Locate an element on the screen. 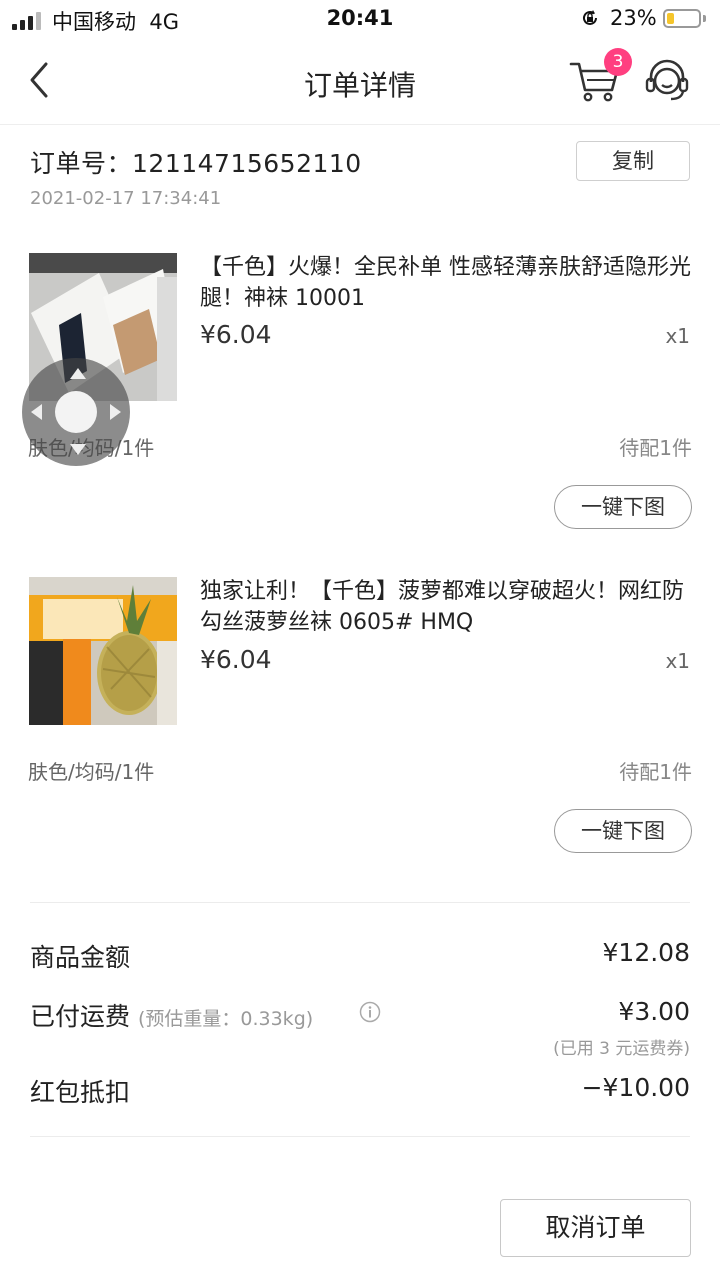  shipping-fee-value: ¥3.00 is located at coordinates (654, 1011).